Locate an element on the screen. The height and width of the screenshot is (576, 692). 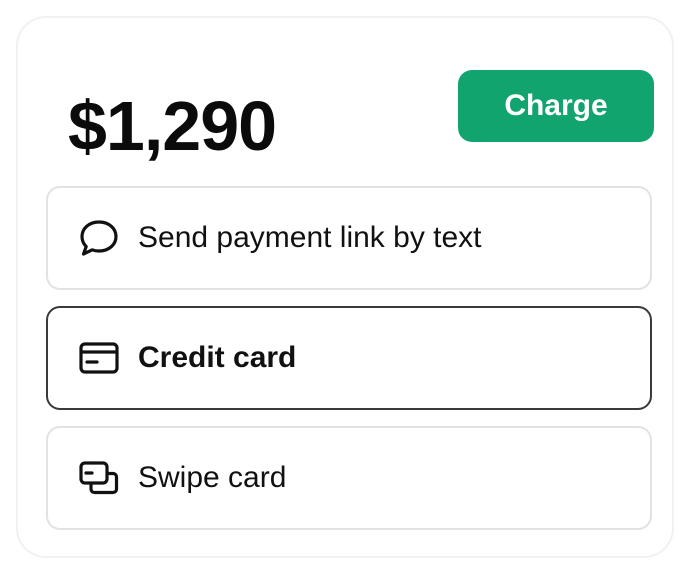
payment-option-label: Swipe card is located at coordinates (212, 477).